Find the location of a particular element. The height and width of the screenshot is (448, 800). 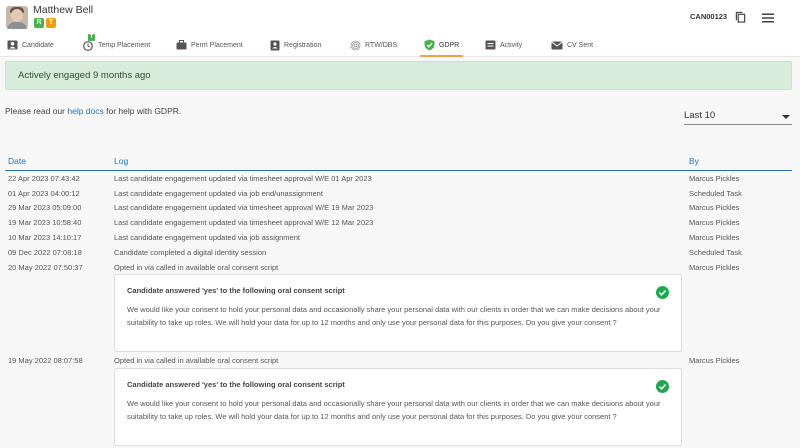

tab-registration: Registration is located at coordinates (295, 45).